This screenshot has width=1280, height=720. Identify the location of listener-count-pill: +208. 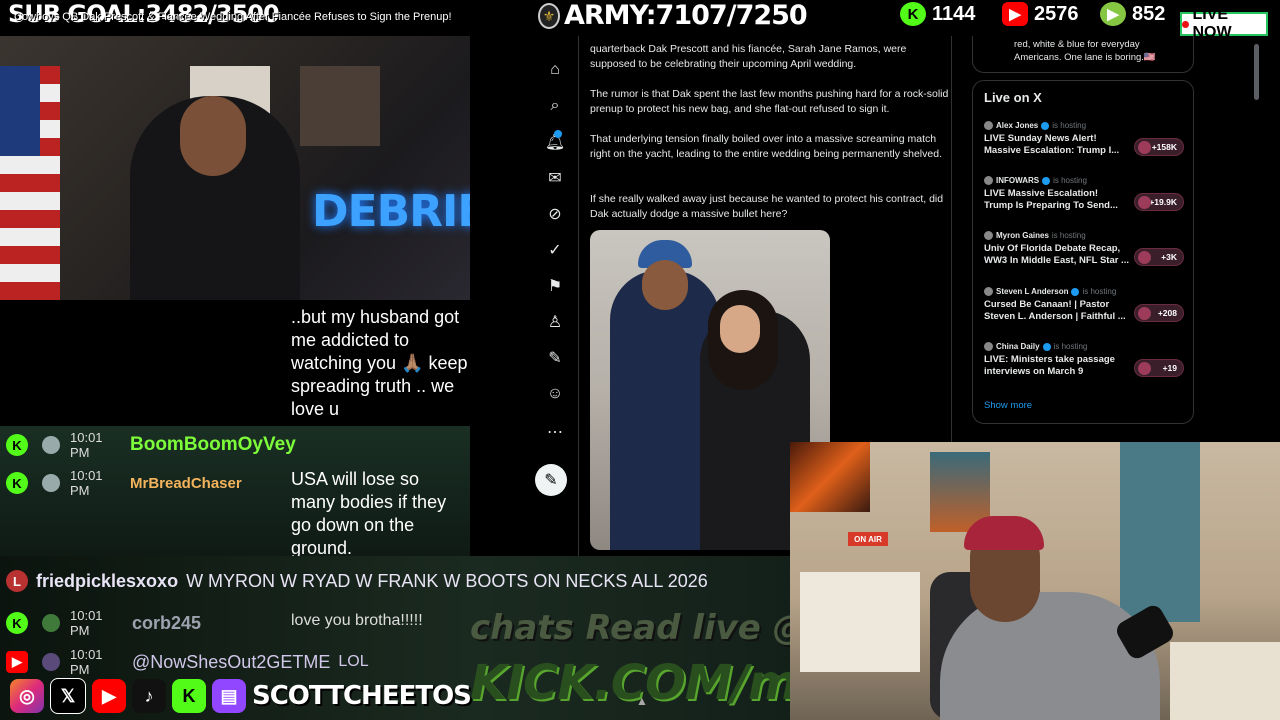
(1159, 313).